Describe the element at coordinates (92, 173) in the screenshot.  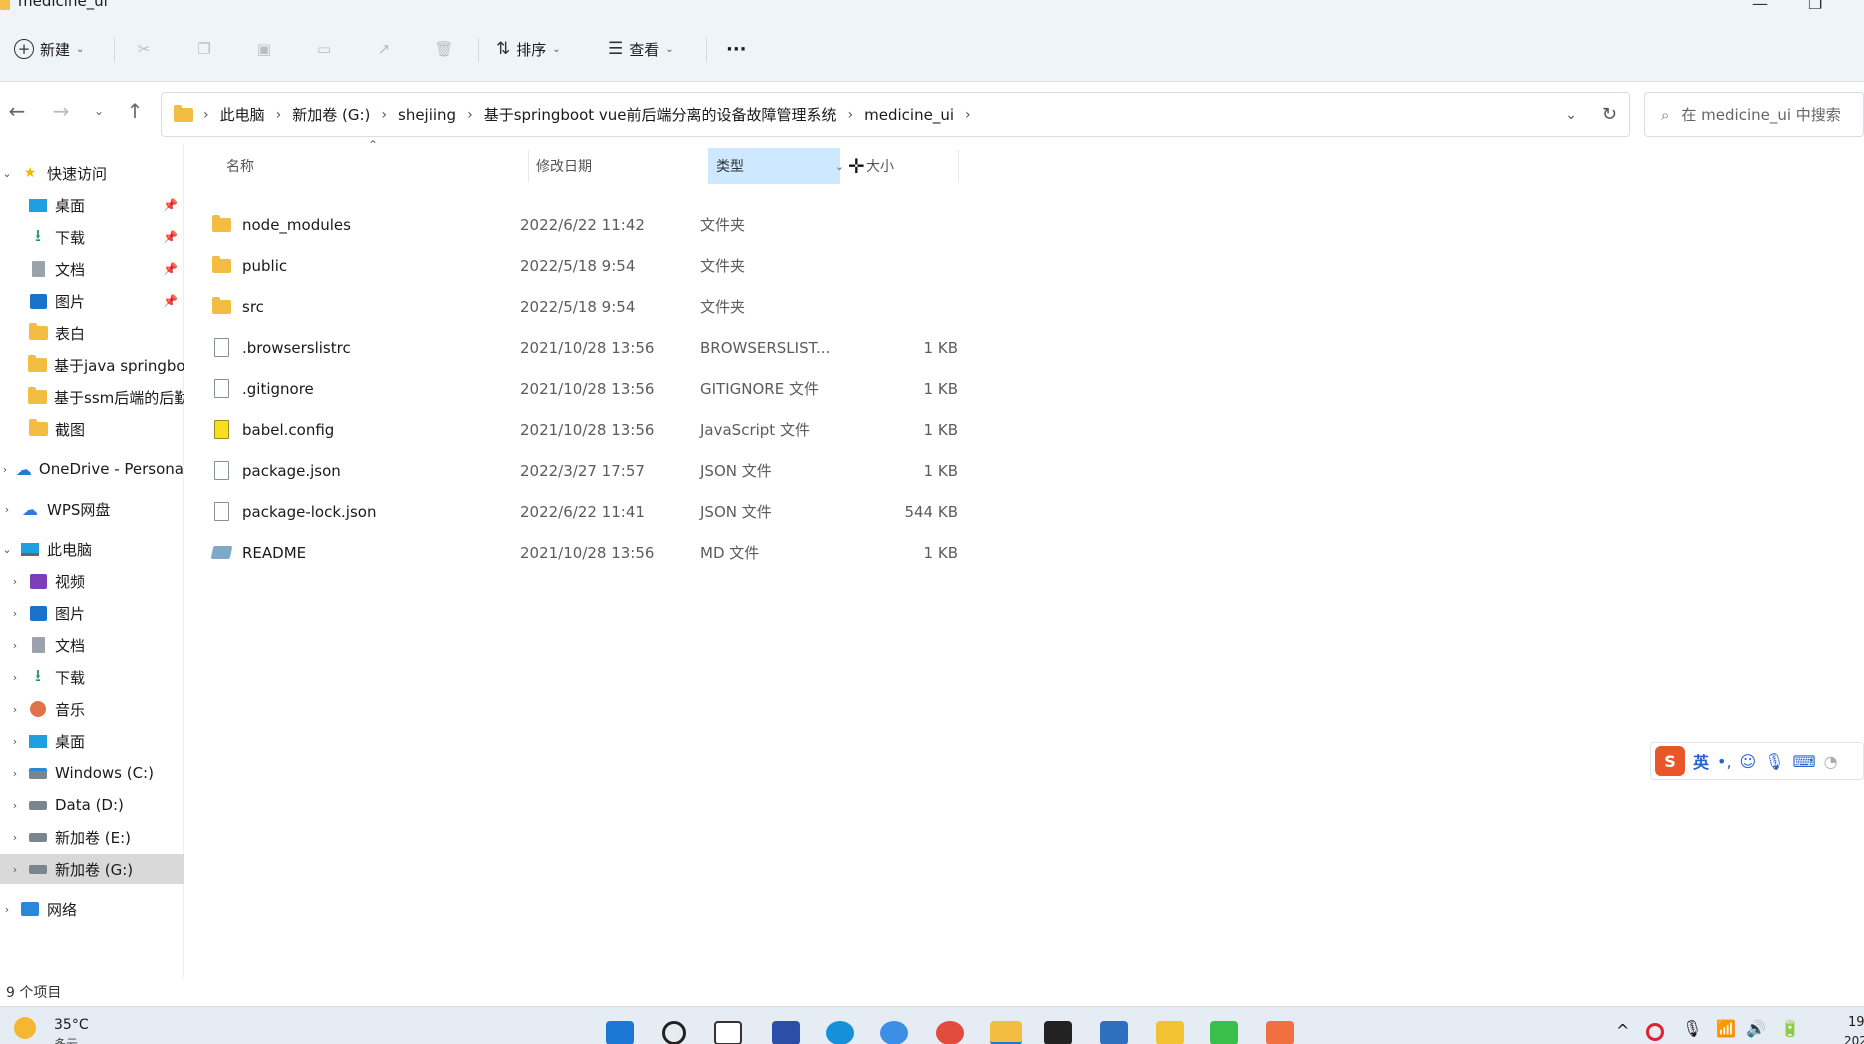
I see `sidebar-item-quick-access: ⌄ ★ 快速访问` at that location.